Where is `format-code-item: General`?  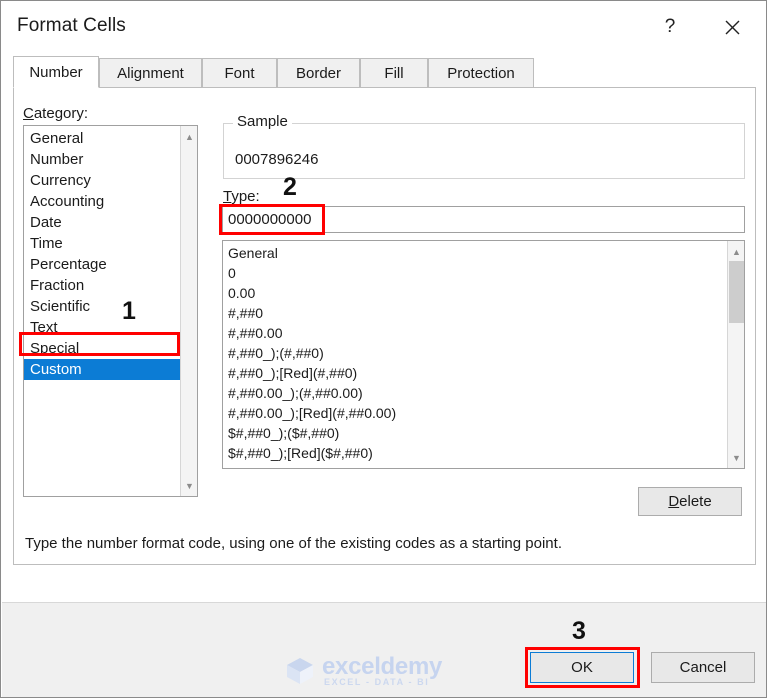
format-code-item: General is located at coordinates (475, 253).